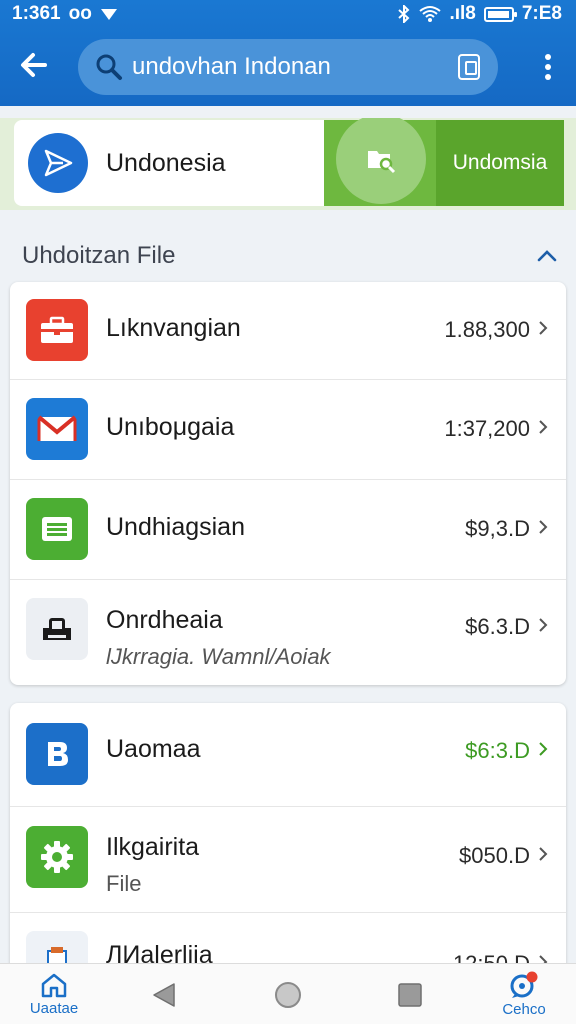 This screenshot has height=1024, width=576. I want to click on bottom-navigation: Uaatae Cehco, so click(288, 993).